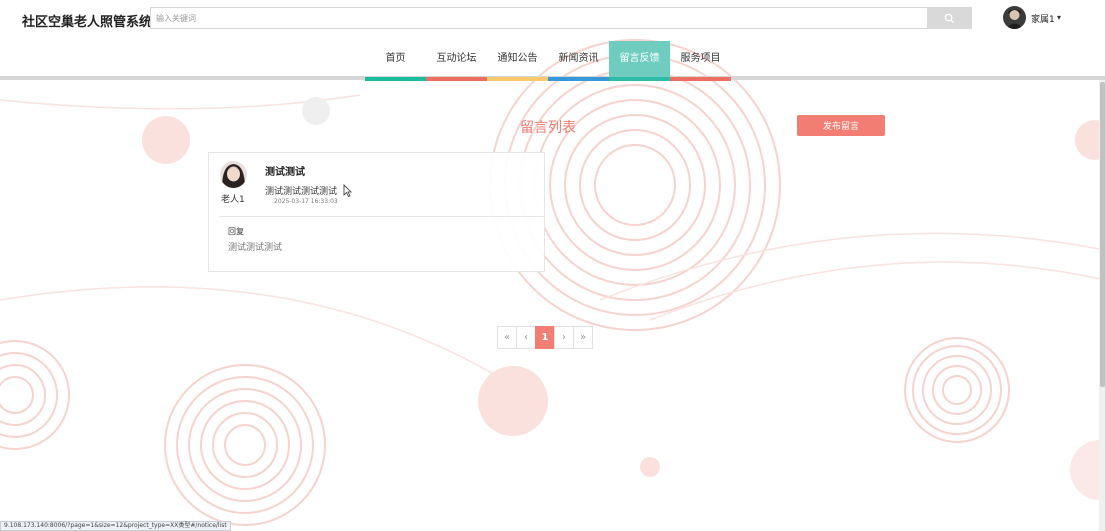  I want to click on page-number-button: 1, so click(545, 337).